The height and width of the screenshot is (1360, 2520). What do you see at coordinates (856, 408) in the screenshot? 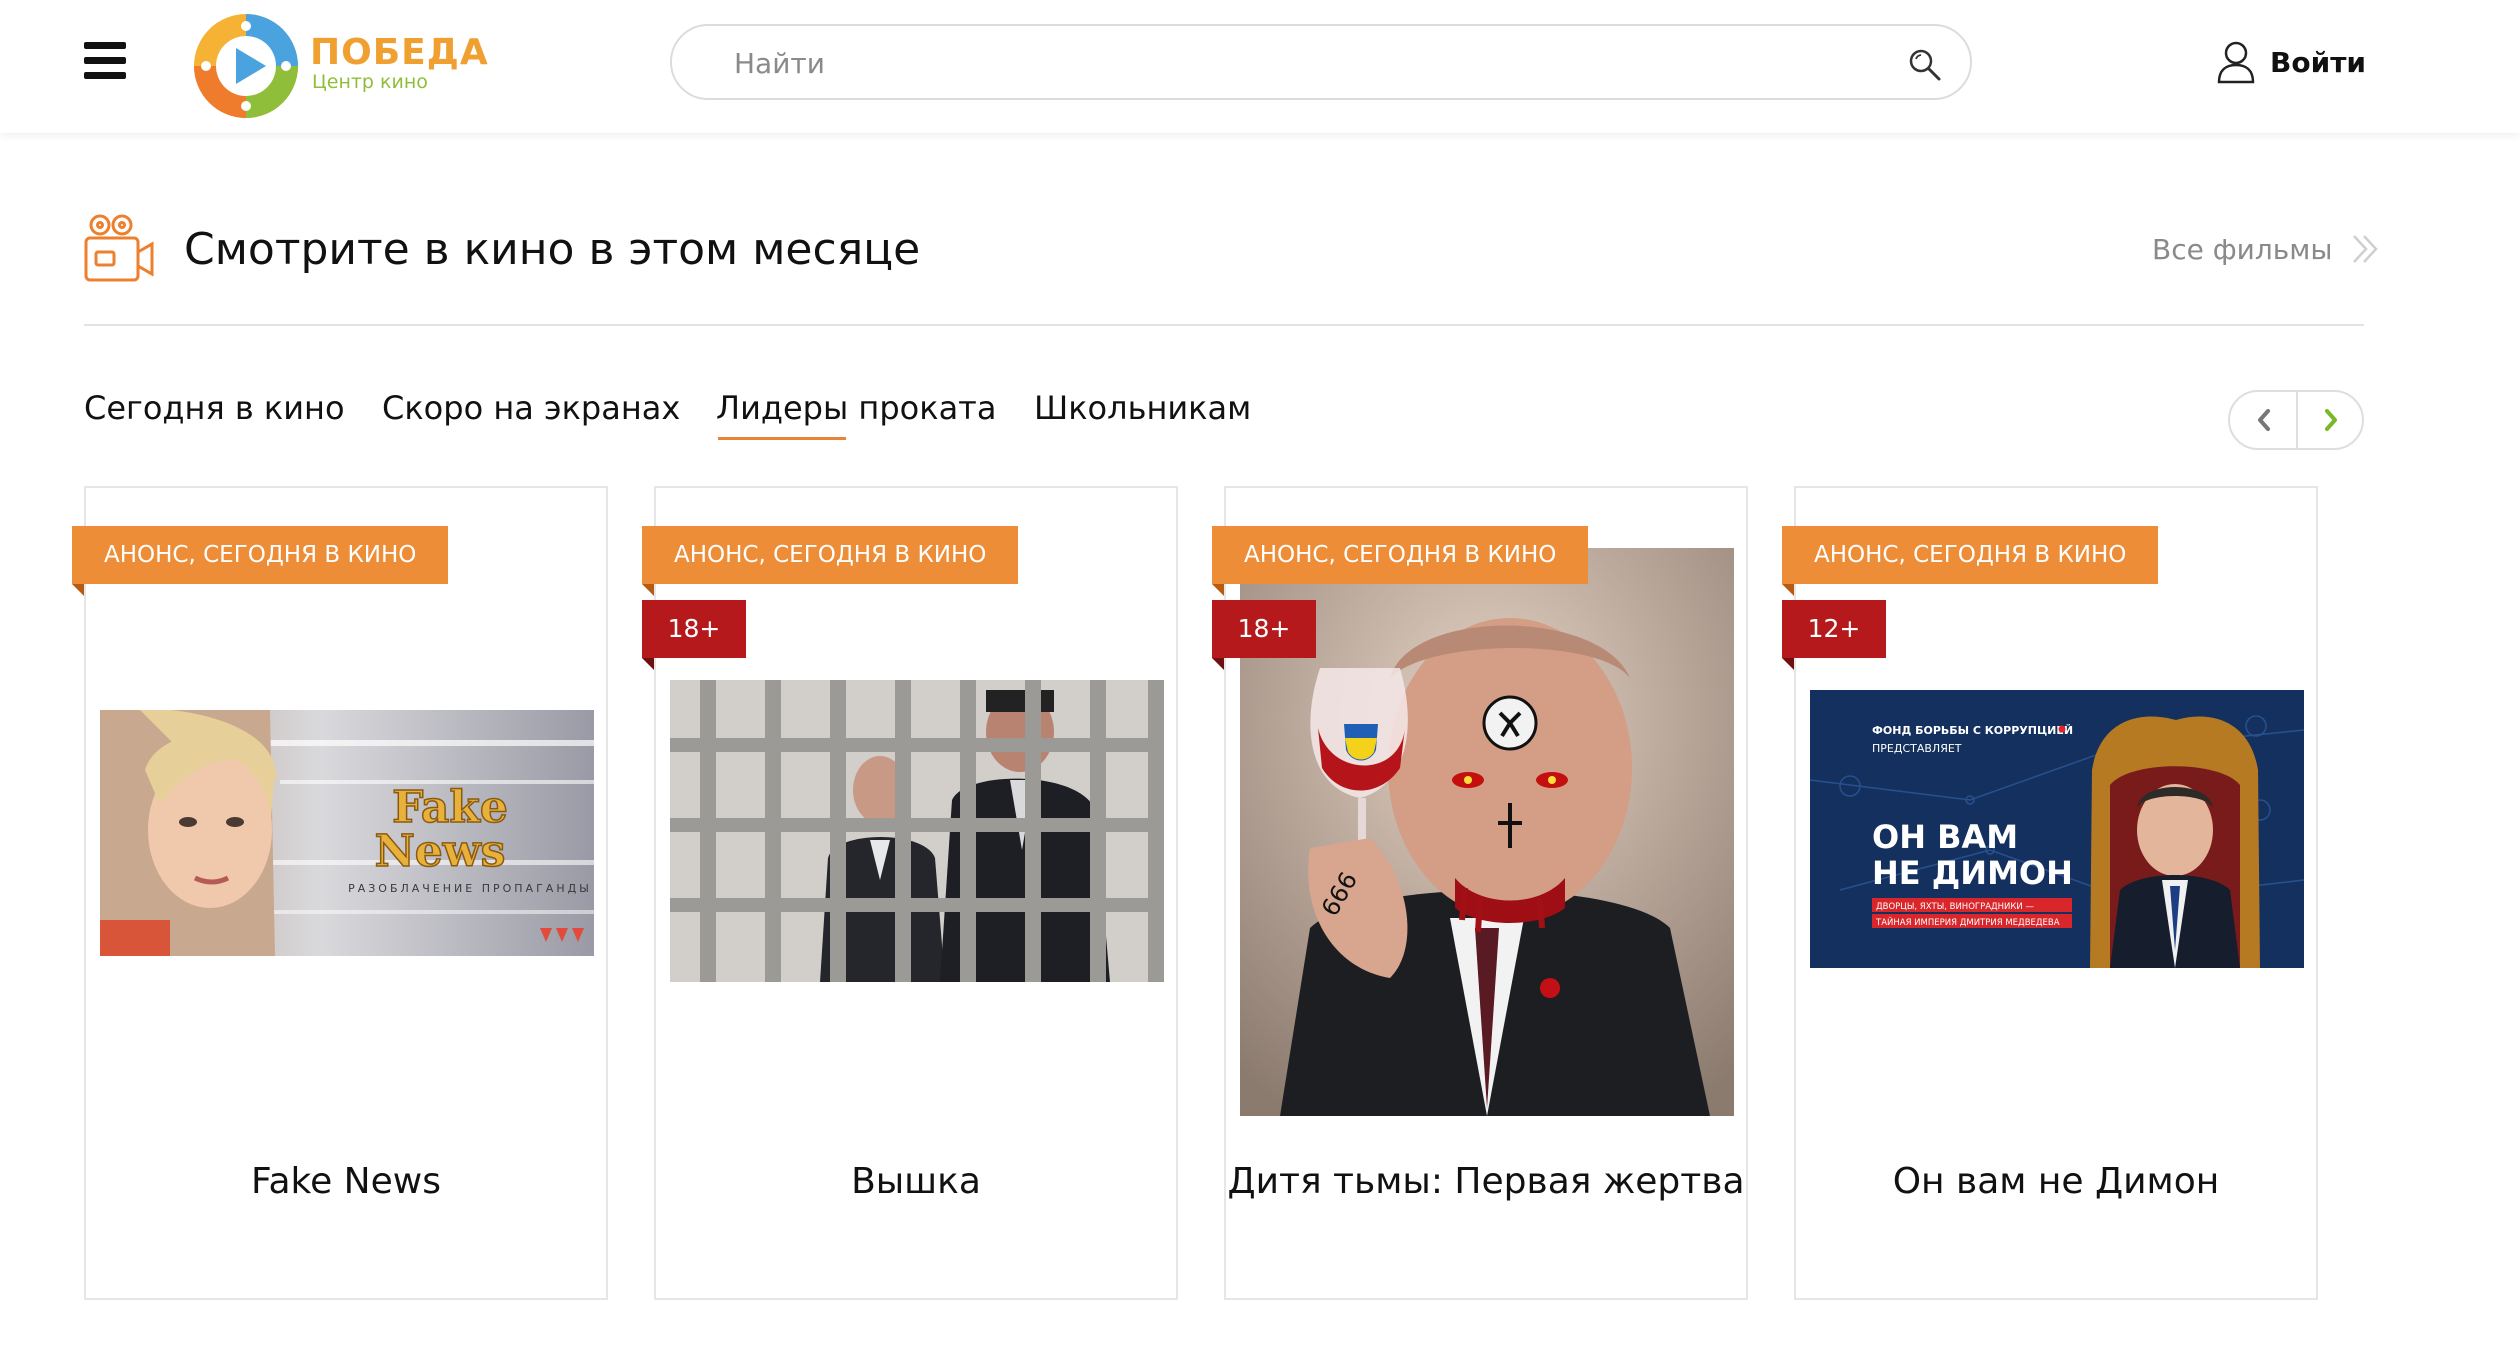
I see `tab-box-office-leaders: Лидеры проката` at bounding box center [856, 408].